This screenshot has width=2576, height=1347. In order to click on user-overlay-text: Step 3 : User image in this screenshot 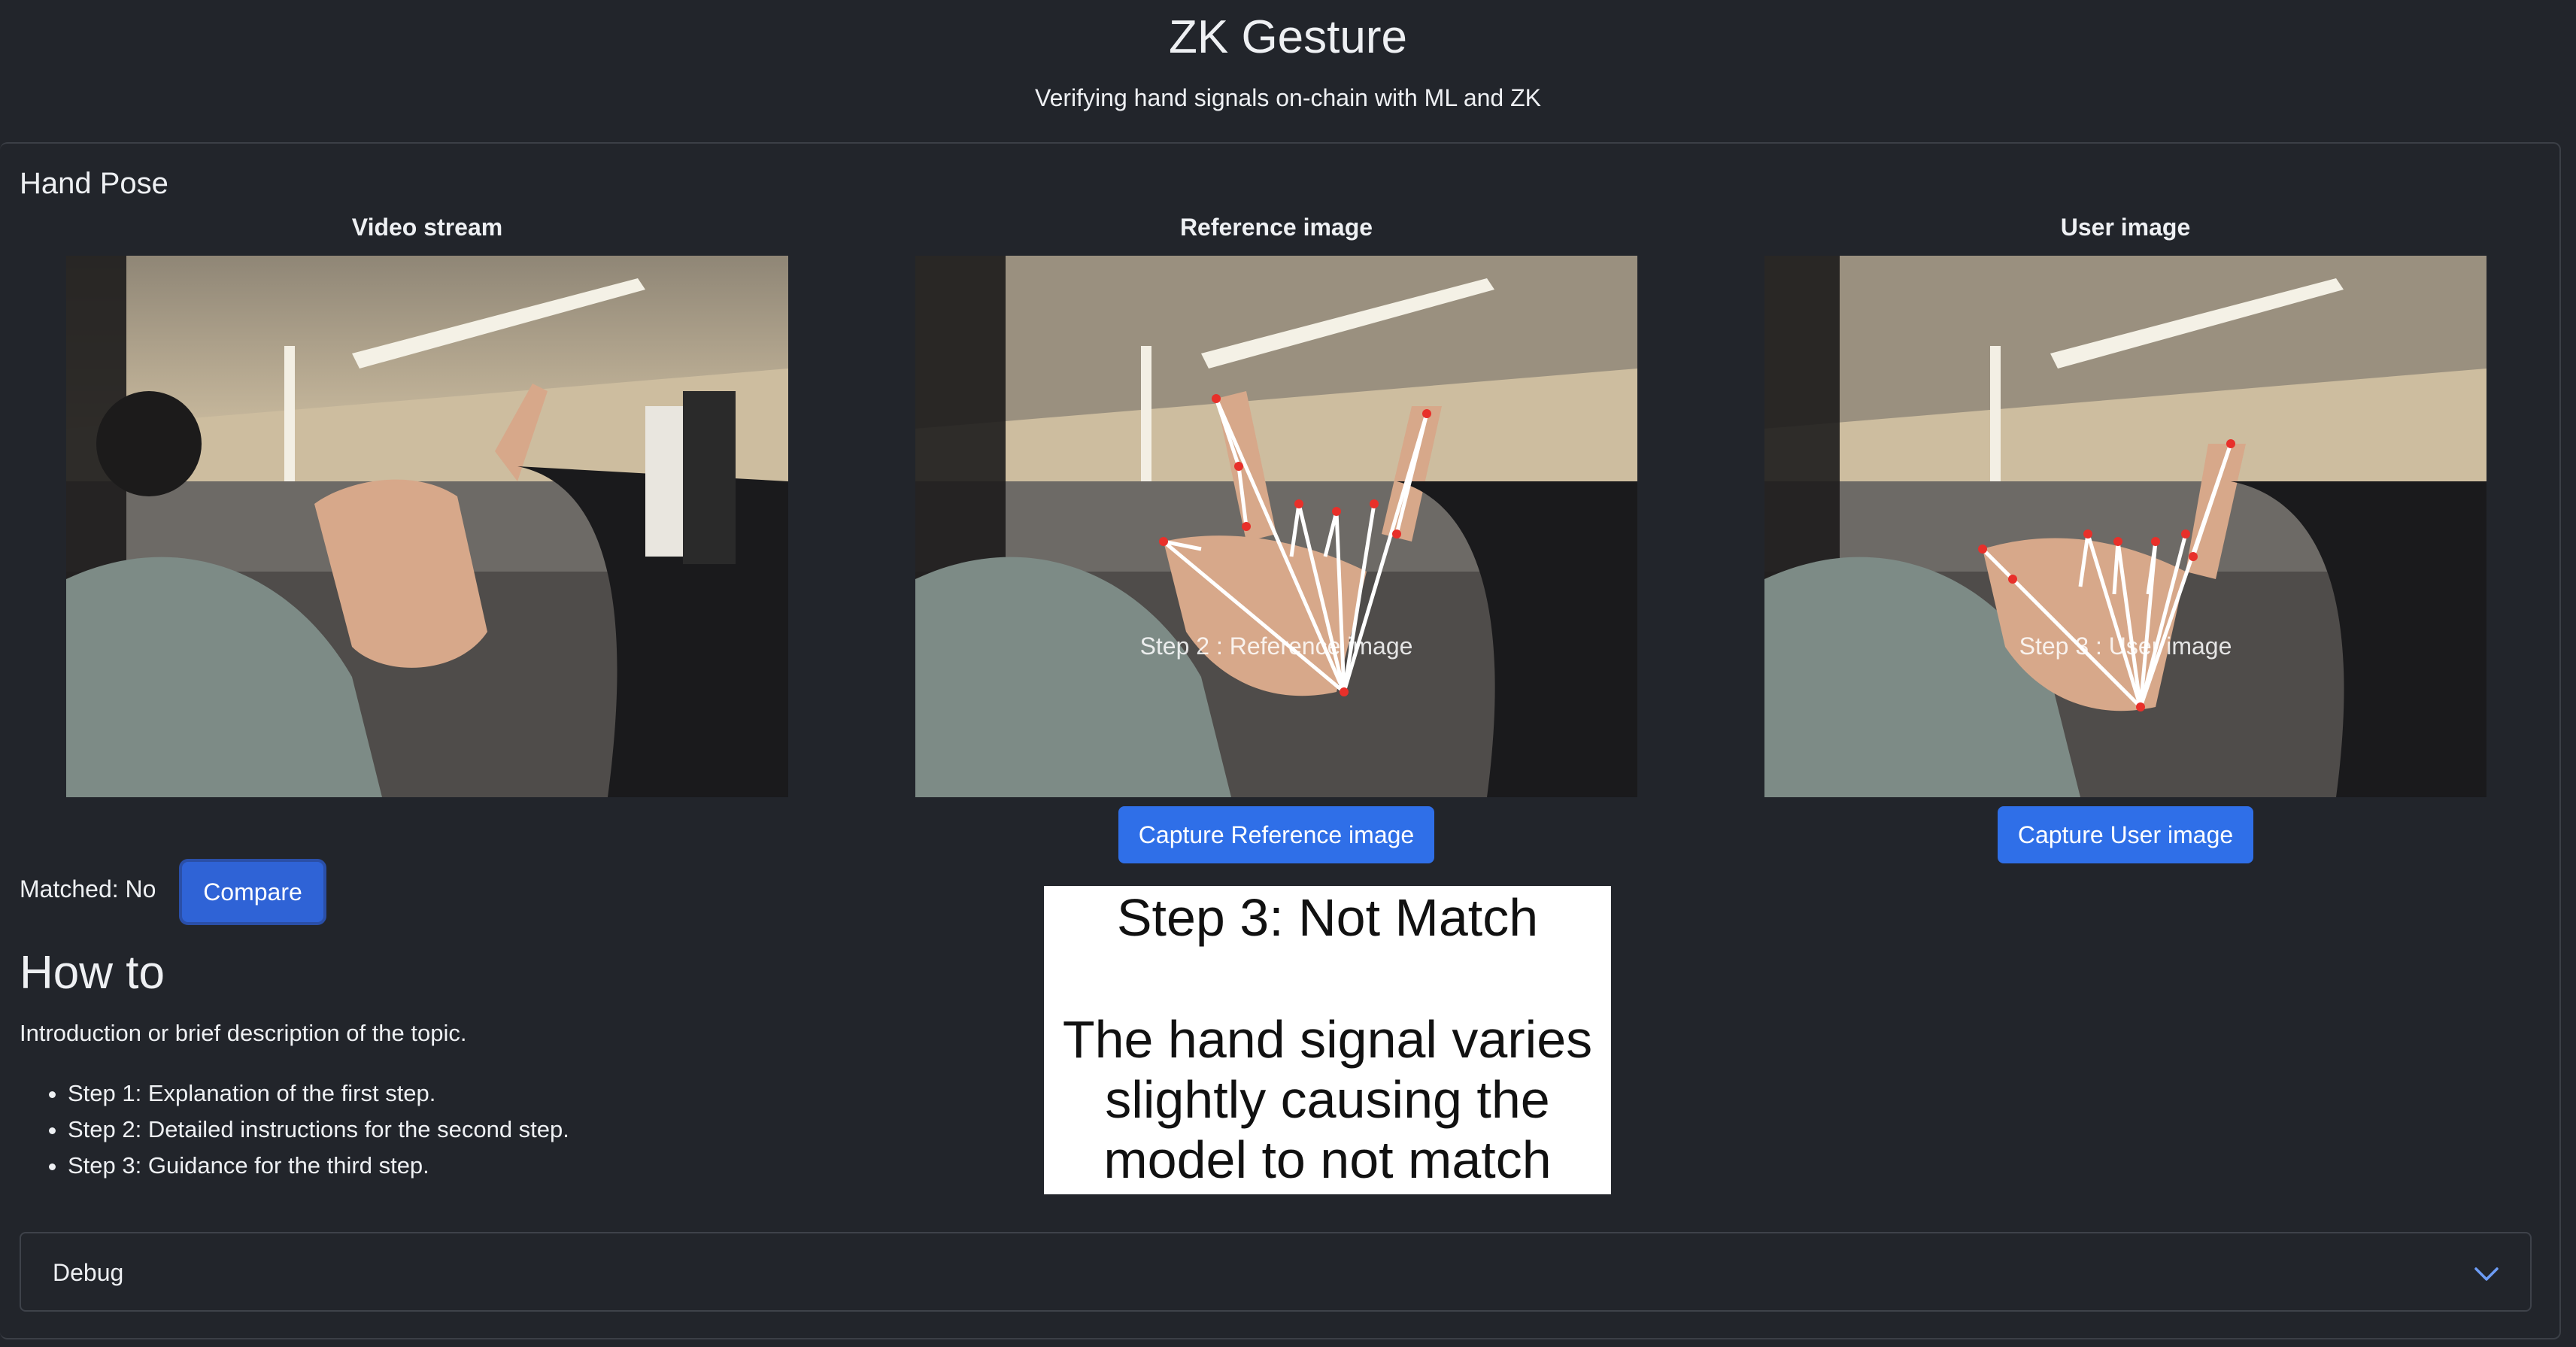, I will do `click(2125, 646)`.